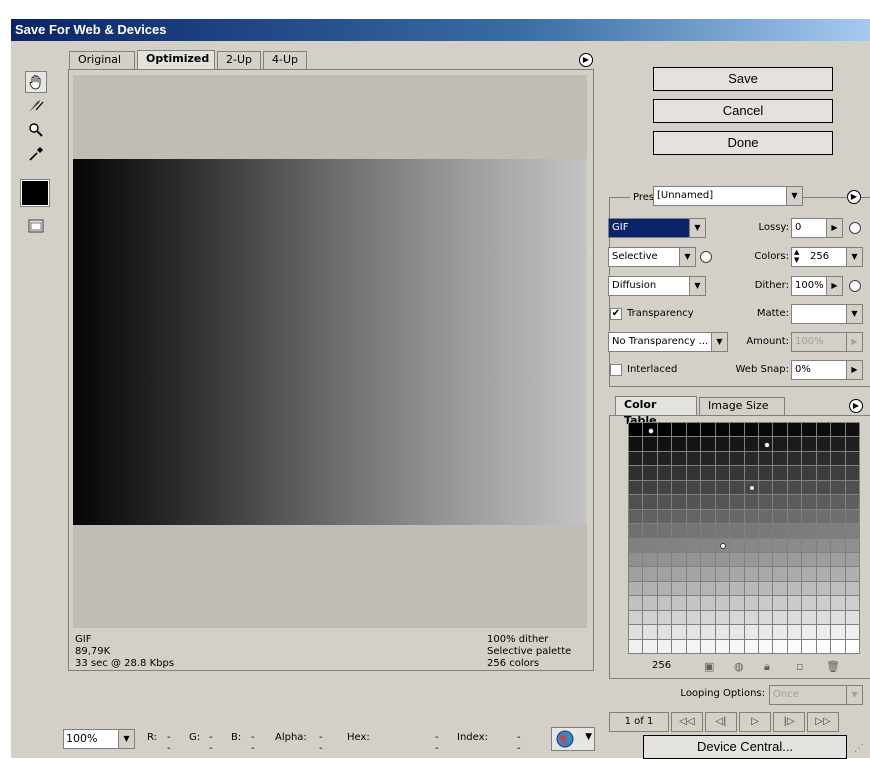 The width and height of the screenshot is (870, 759). What do you see at coordinates (743, 143) in the screenshot?
I see `done-button: Done` at bounding box center [743, 143].